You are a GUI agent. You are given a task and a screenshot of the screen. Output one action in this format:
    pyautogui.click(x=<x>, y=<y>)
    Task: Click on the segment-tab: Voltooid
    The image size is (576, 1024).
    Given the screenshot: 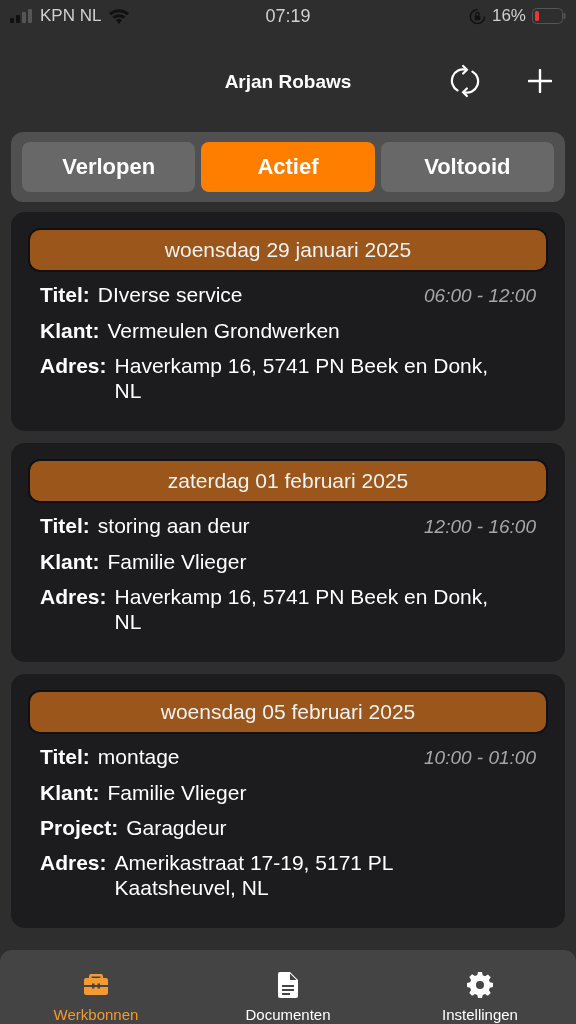 What is the action you would take?
    pyautogui.click(x=467, y=167)
    